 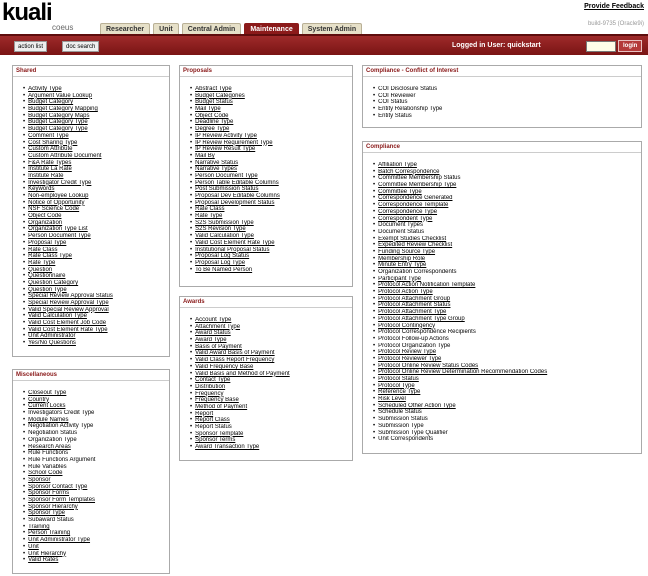 What do you see at coordinates (406, 252) in the screenshot?
I see `maintenance-link: Funding Source Type` at bounding box center [406, 252].